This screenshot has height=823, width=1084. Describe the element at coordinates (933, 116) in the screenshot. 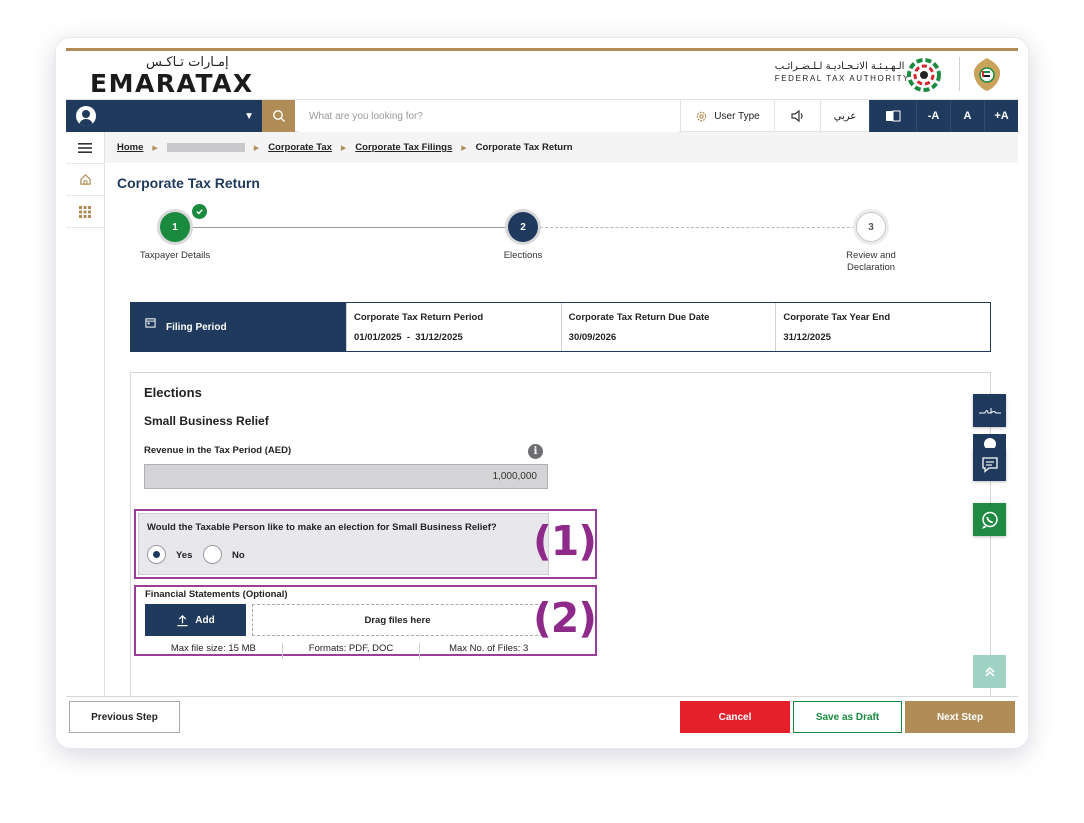

I see `font-decrease-button: -A` at that location.